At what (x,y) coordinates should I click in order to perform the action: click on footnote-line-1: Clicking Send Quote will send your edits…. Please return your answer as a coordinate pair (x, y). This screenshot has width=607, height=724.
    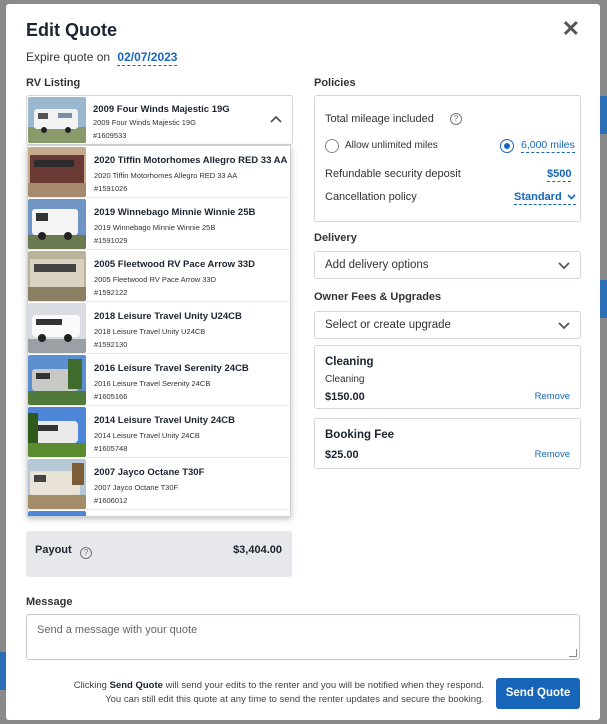
    Looking at the image, I should click on (279, 686).